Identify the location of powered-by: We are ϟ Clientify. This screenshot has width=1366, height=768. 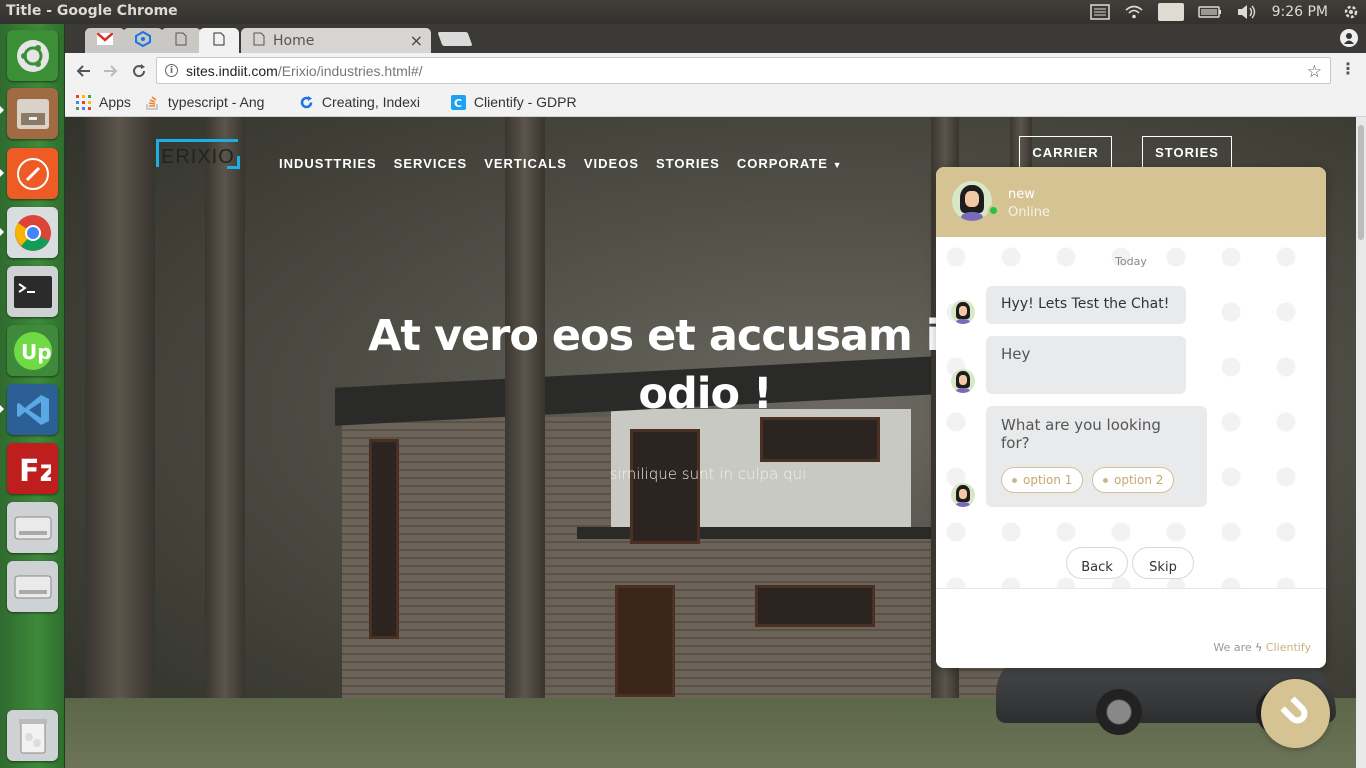
(1262, 647).